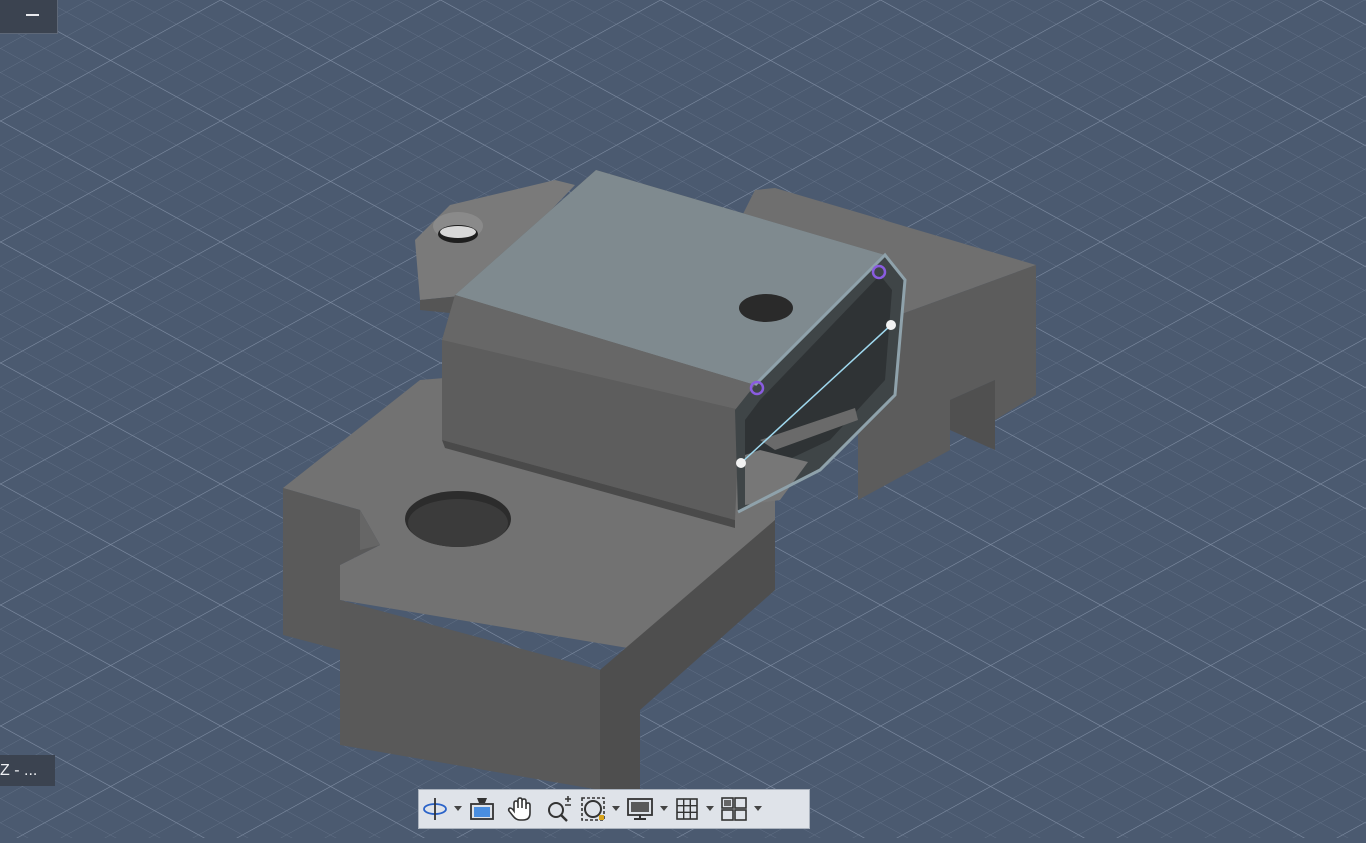 The image size is (1366, 843). What do you see at coordinates (29, 17) in the screenshot?
I see `minimize-button` at bounding box center [29, 17].